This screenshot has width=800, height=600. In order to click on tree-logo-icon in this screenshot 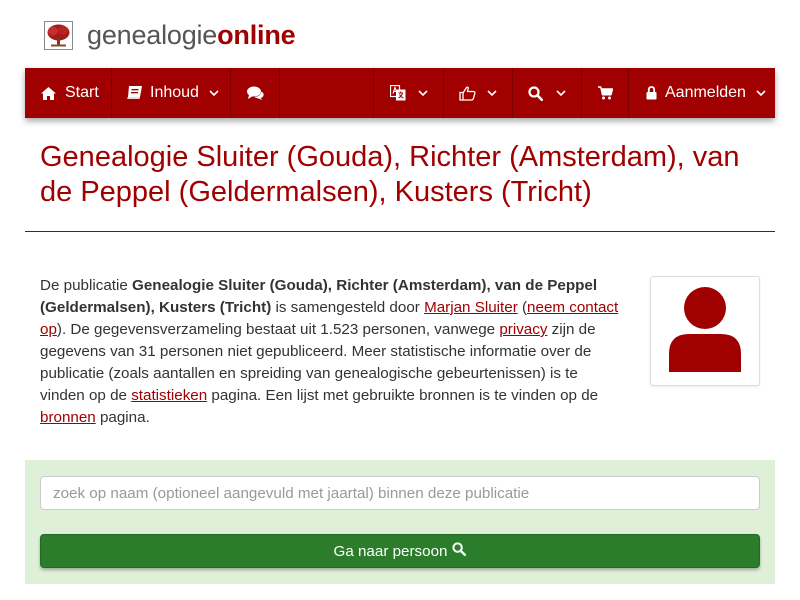, I will do `click(58, 35)`.